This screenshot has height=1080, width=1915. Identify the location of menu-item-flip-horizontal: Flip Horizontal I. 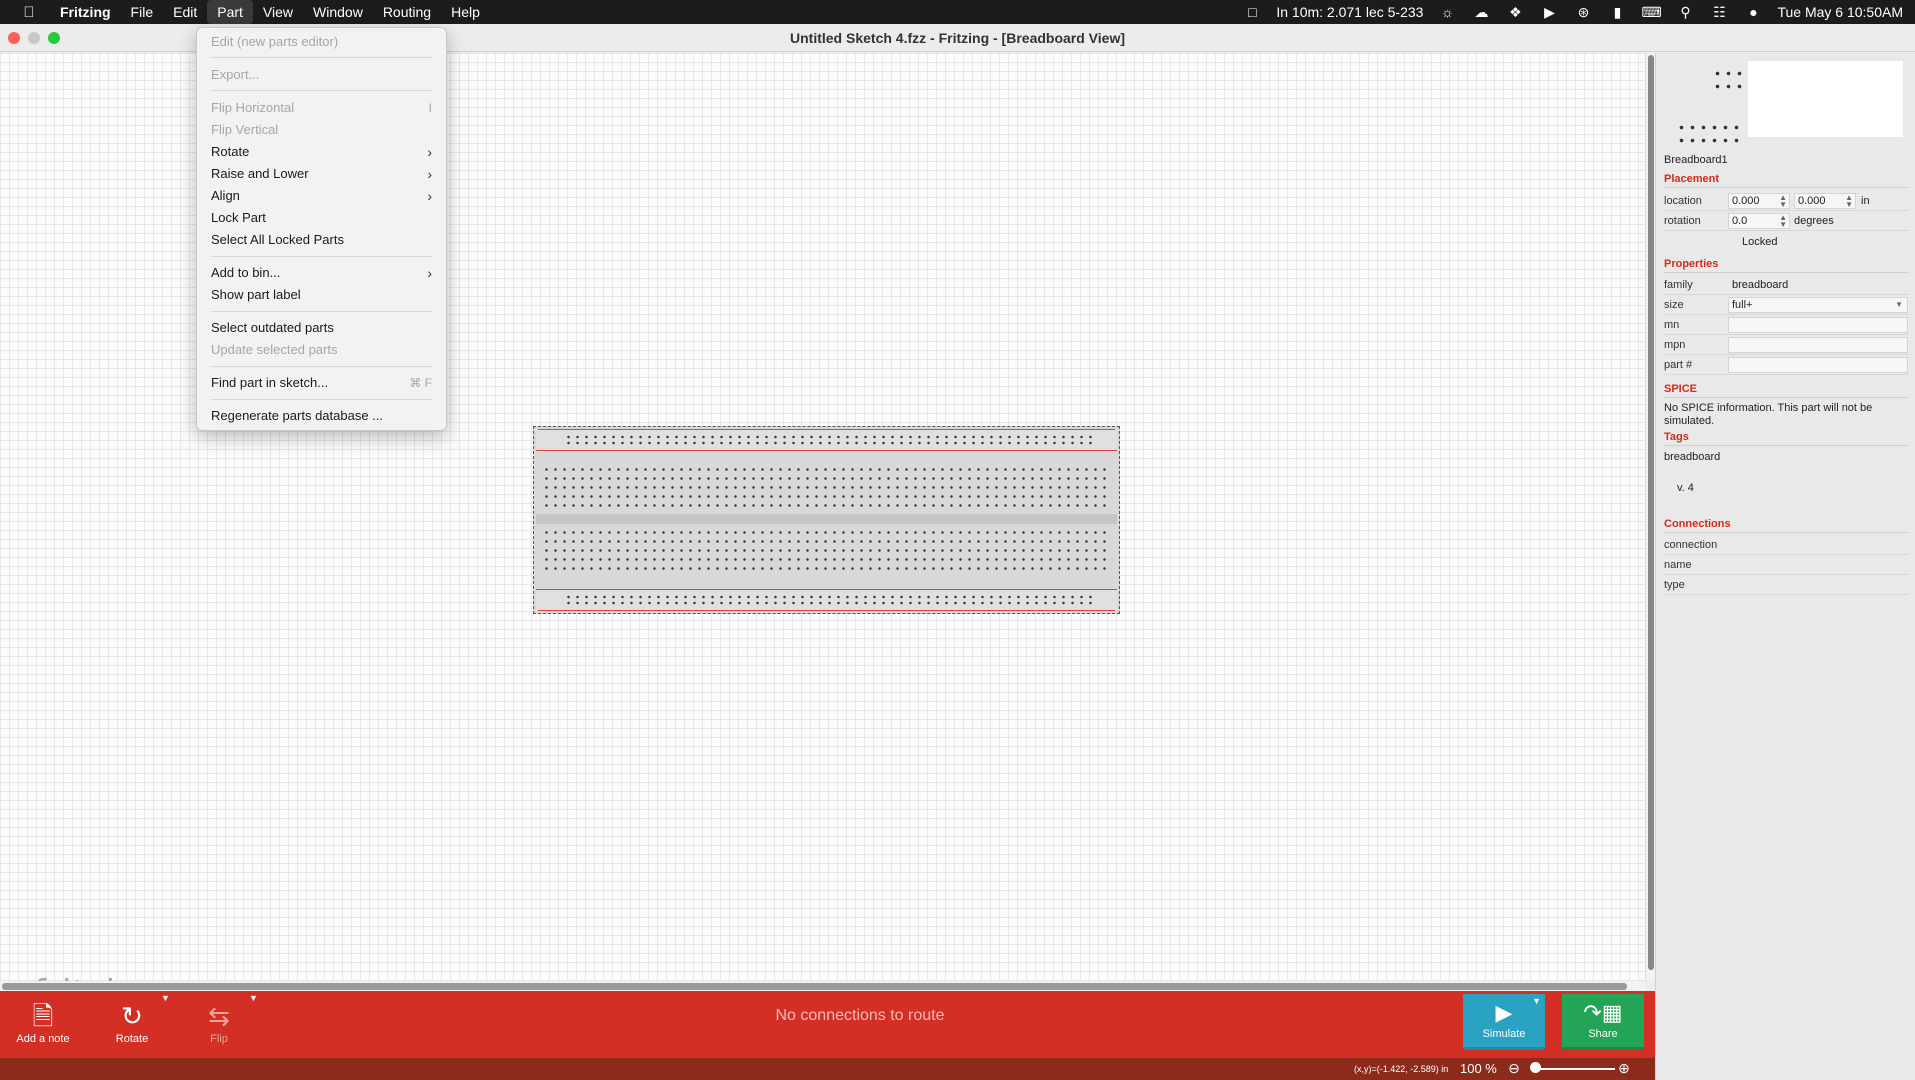
(321, 108).